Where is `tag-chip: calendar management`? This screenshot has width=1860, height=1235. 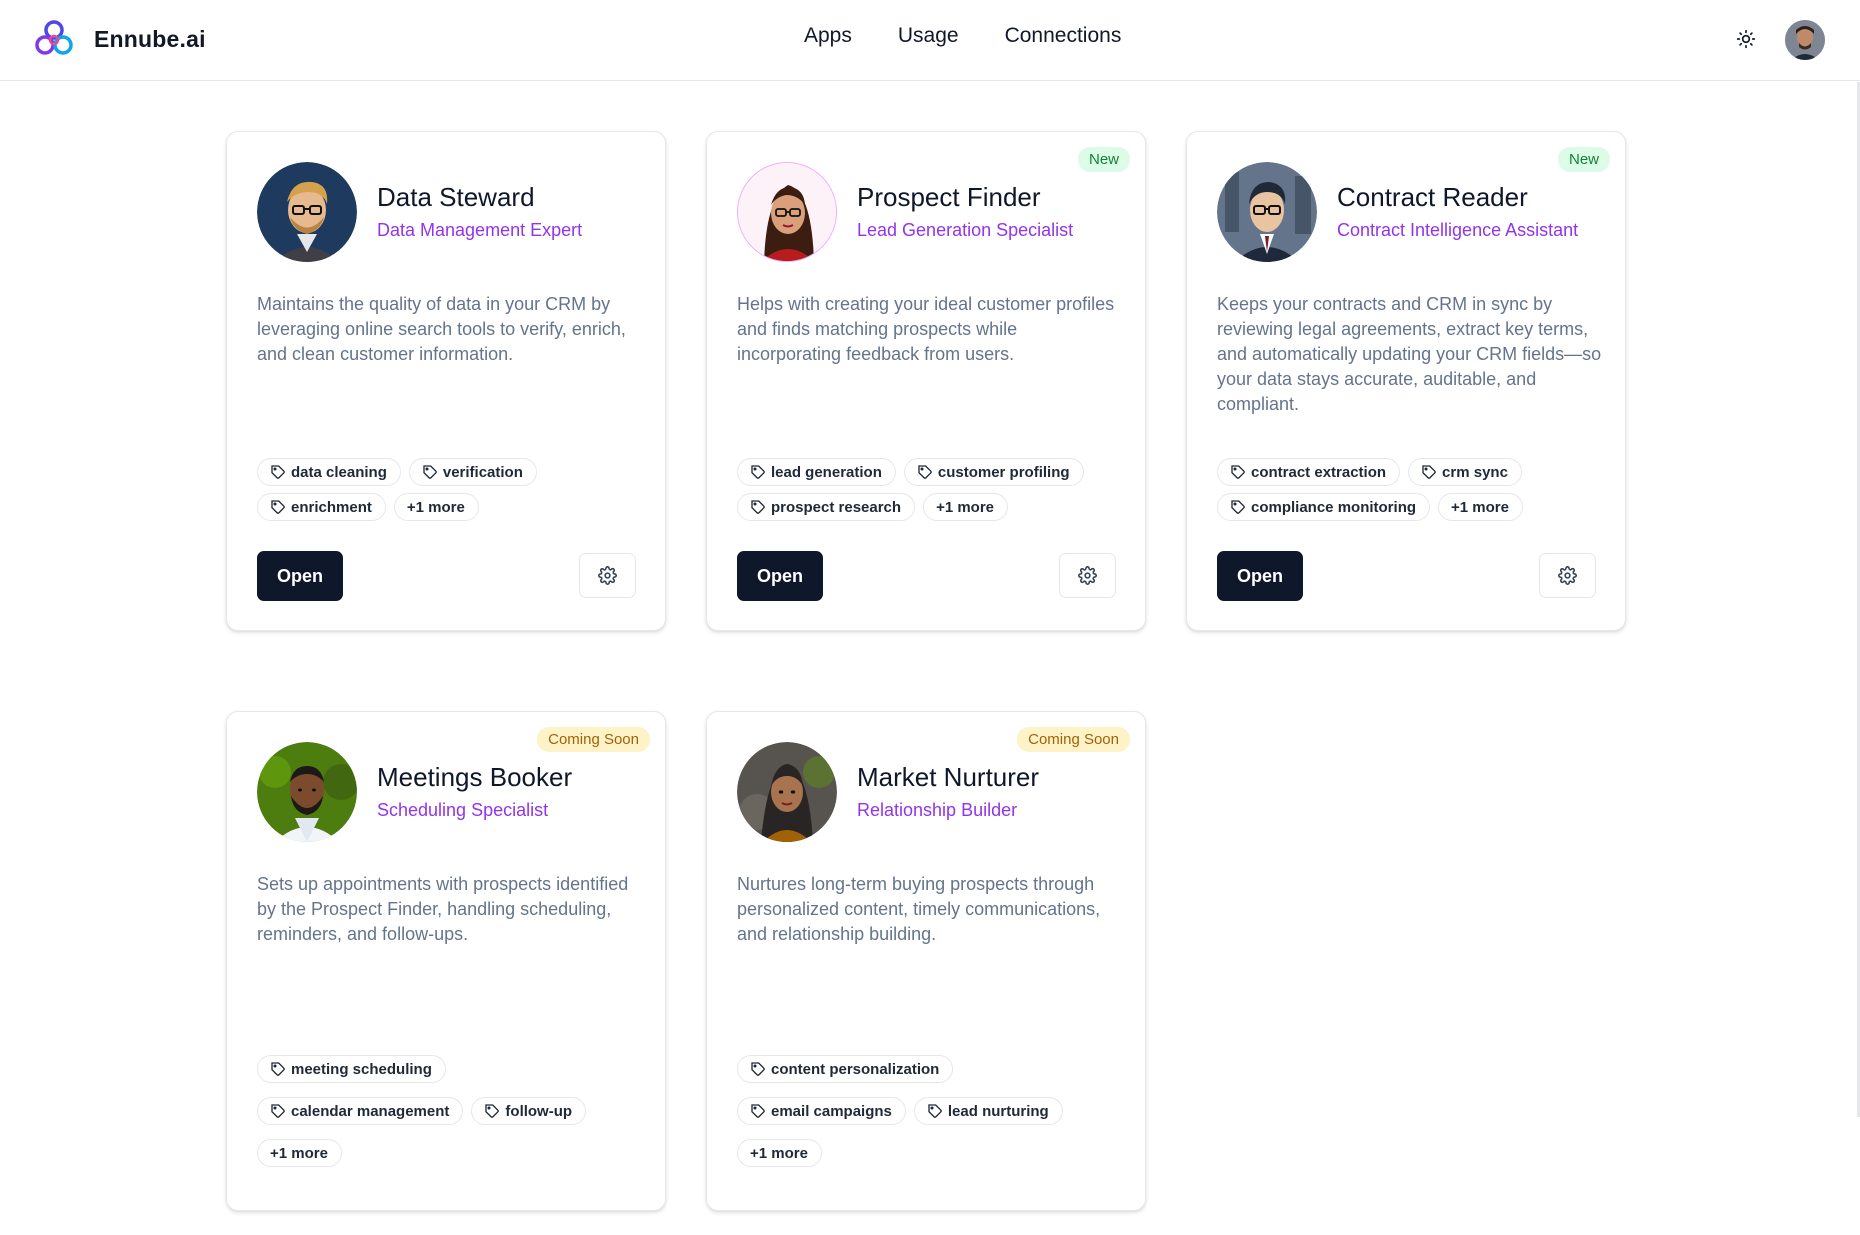
tag-chip: calendar management is located at coordinates (360, 1111).